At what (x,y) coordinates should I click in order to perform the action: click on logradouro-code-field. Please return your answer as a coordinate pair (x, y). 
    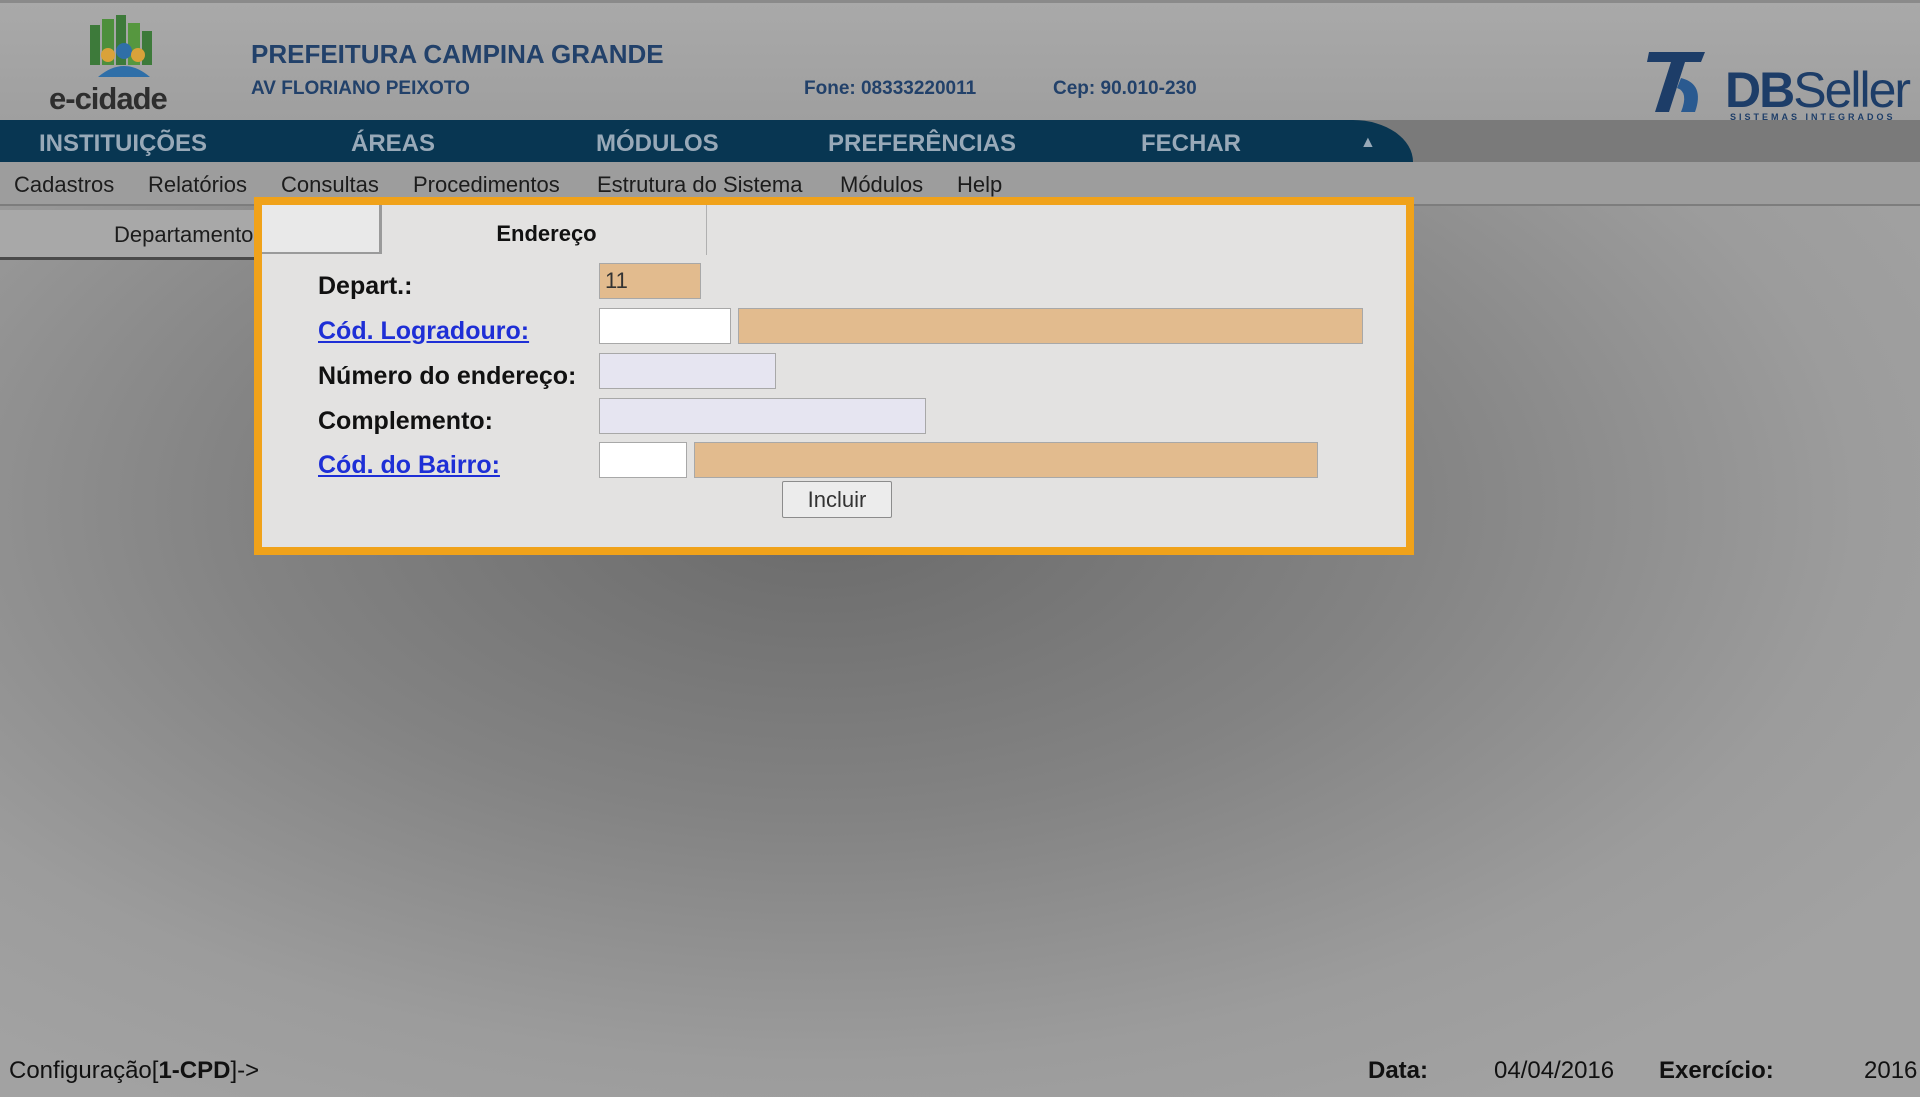
    Looking at the image, I should click on (665, 326).